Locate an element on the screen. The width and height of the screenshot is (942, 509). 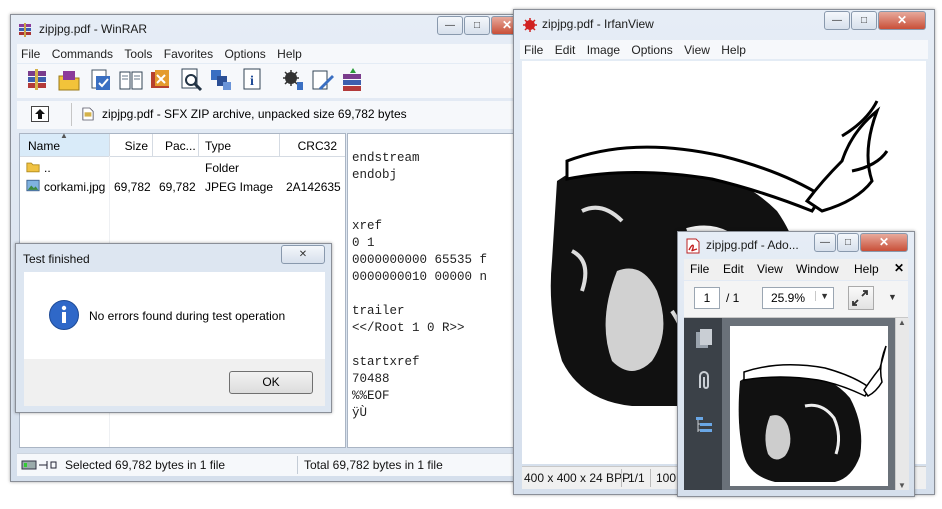
wizard-icon is located at coordinates (221, 80).